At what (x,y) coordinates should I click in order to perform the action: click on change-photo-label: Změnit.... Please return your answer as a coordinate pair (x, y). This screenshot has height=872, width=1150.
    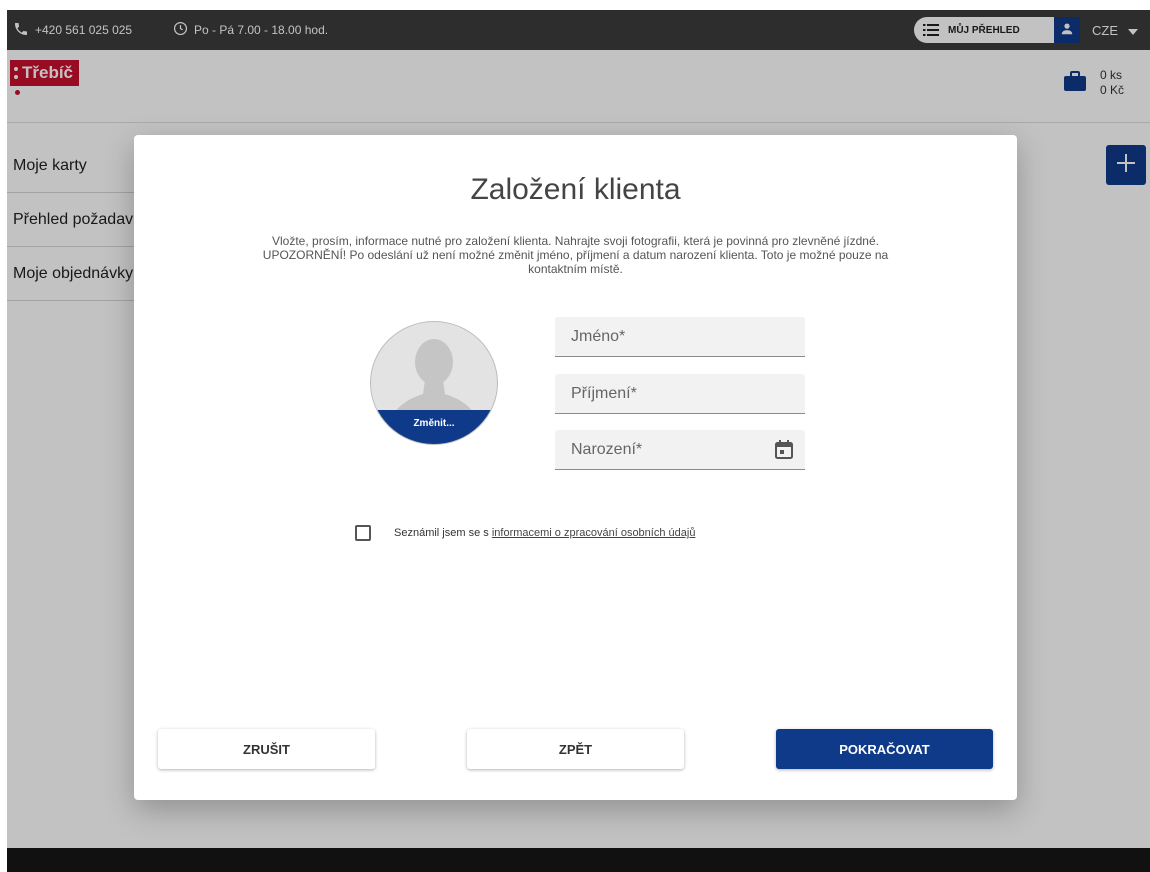
    Looking at the image, I should click on (434, 427).